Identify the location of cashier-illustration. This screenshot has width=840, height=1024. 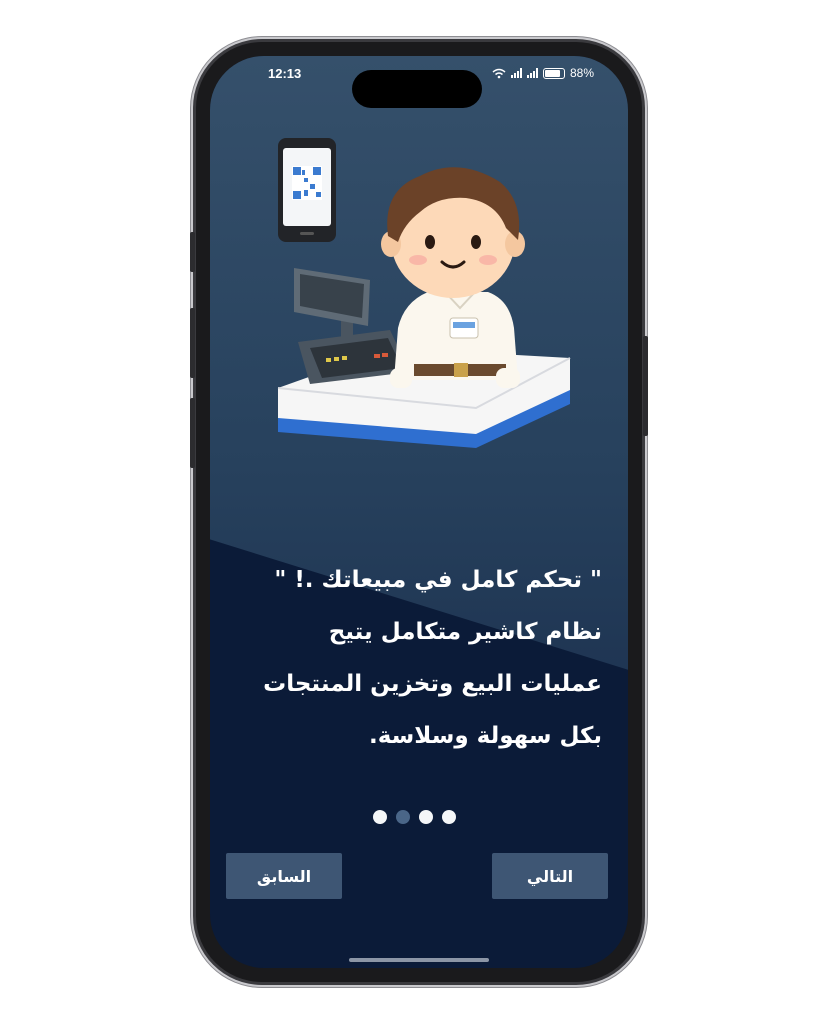
(424, 293).